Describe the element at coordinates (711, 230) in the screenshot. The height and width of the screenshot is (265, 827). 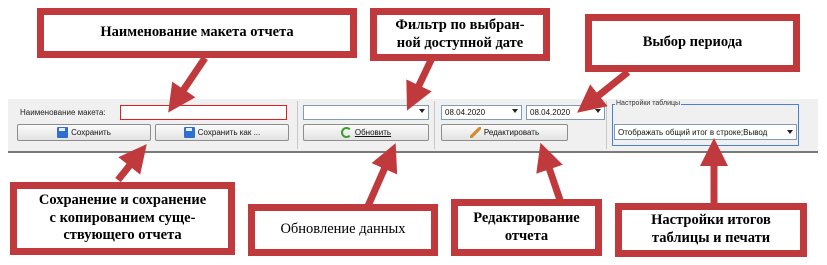
I see `callout-settings: Настройки итогов таблицы и печати` at that location.